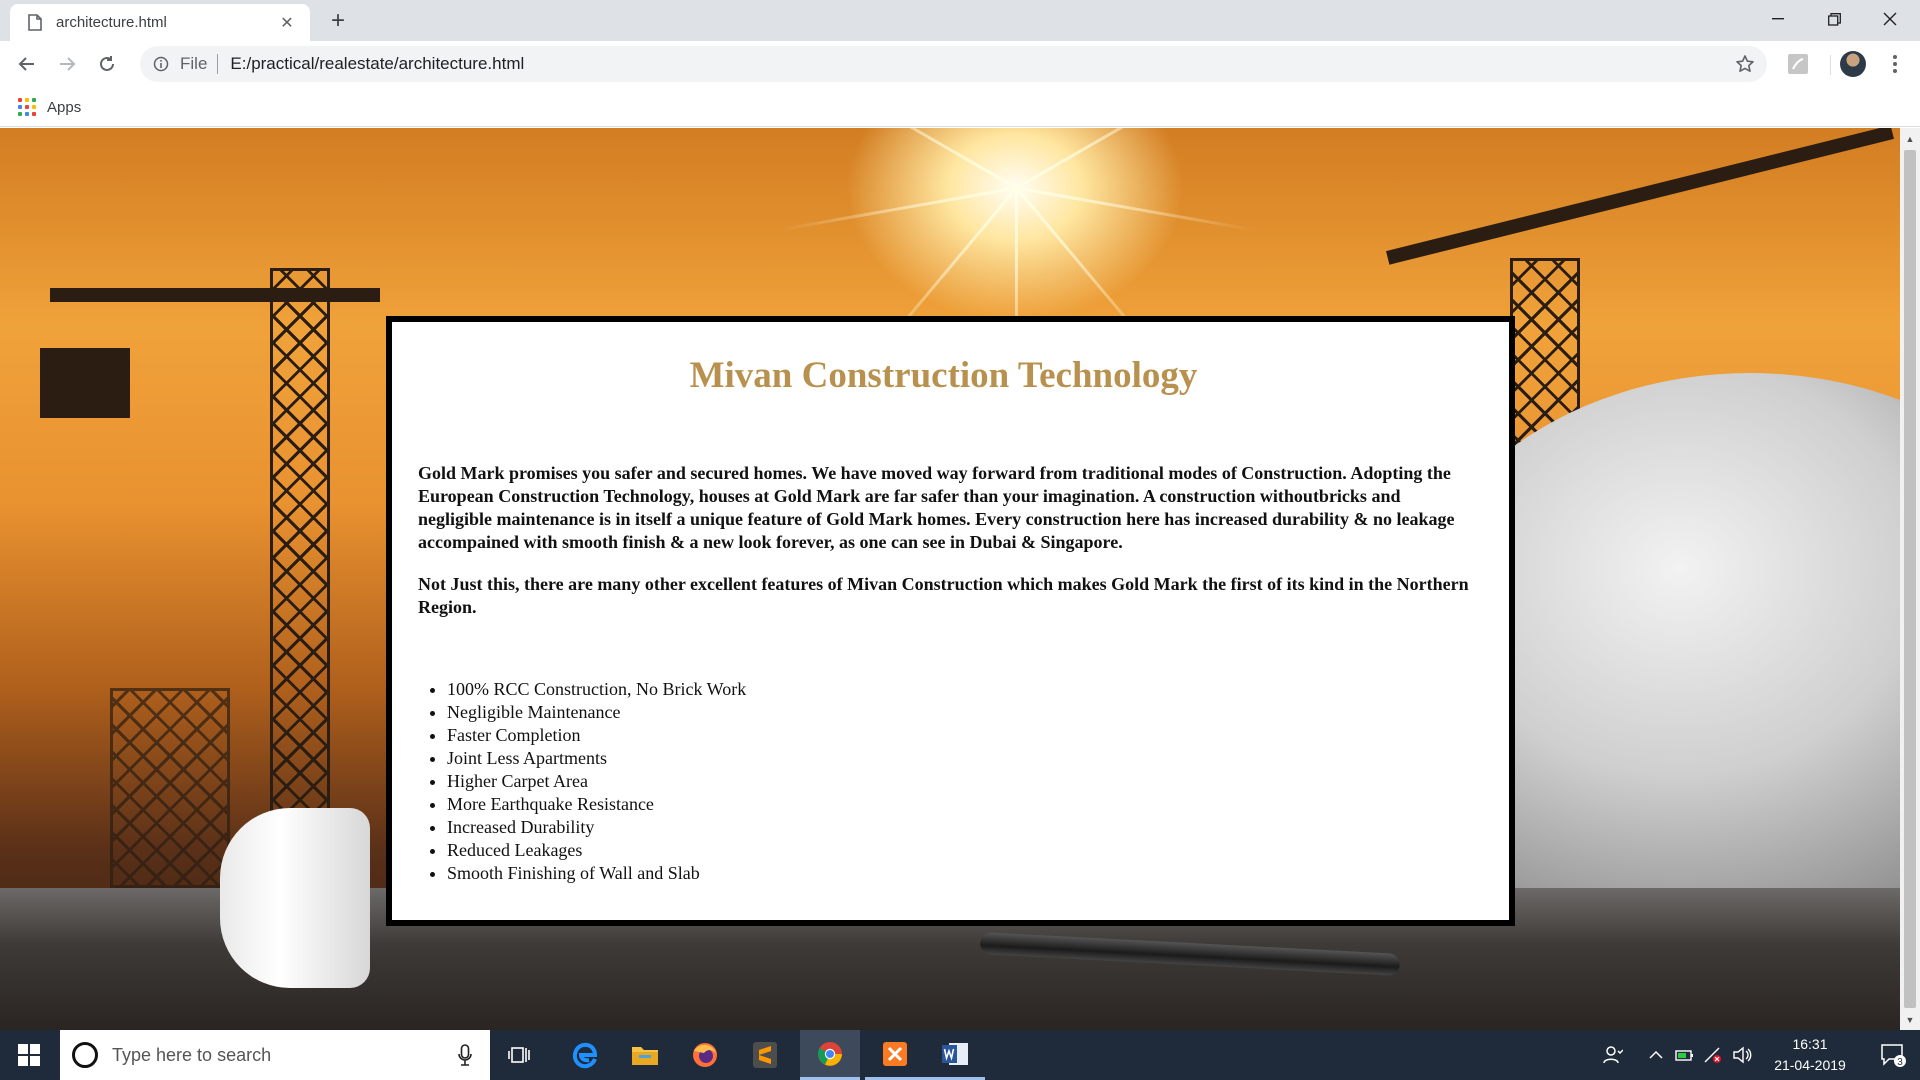 This screenshot has width=1920, height=1080. What do you see at coordinates (958, 735) in the screenshot?
I see `feature-item: Faster Completion` at bounding box center [958, 735].